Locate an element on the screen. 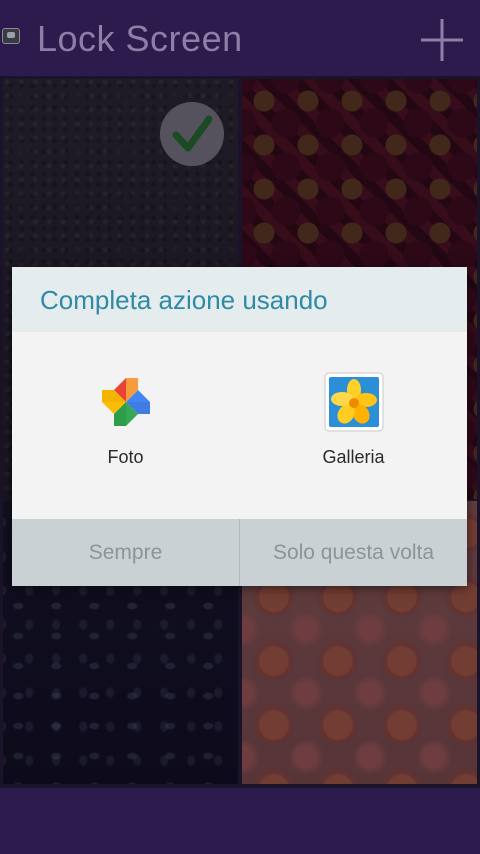  gallery-icon is located at coordinates (354, 402).